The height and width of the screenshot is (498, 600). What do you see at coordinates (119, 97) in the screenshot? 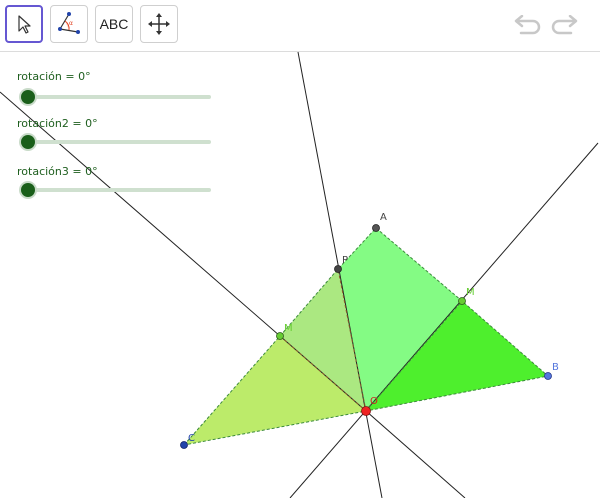
I see `slider-track-rotacion` at bounding box center [119, 97].